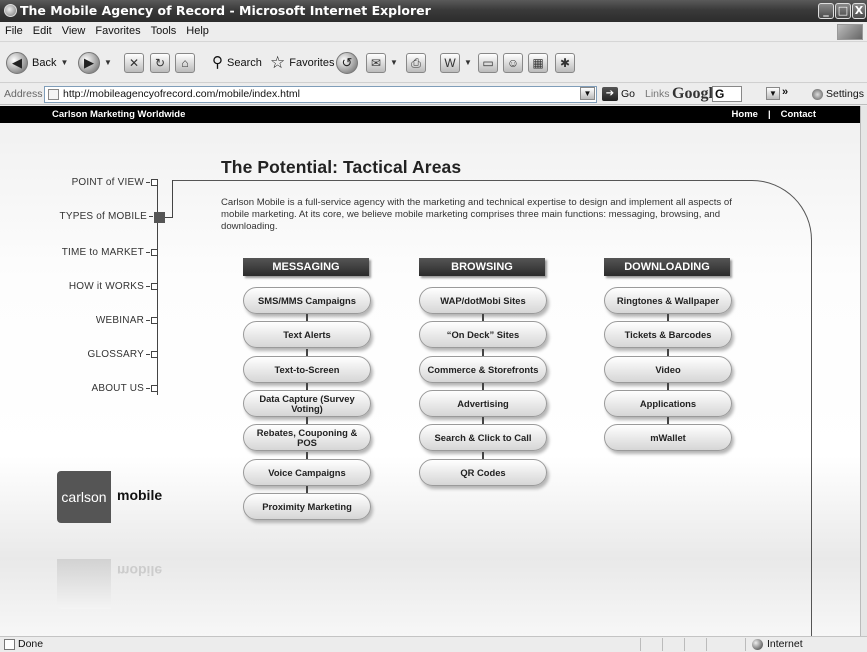 The width and height of the screenshot is (867, 652). I want to click on back-label: Back, so click(44, 63).